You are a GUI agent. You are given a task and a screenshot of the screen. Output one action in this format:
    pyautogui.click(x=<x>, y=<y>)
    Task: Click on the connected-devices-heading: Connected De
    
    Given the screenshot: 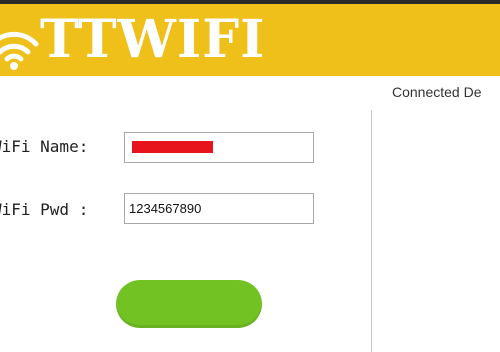 What is the action you would take?
    pyautogui.click(x=437, y=92)
    